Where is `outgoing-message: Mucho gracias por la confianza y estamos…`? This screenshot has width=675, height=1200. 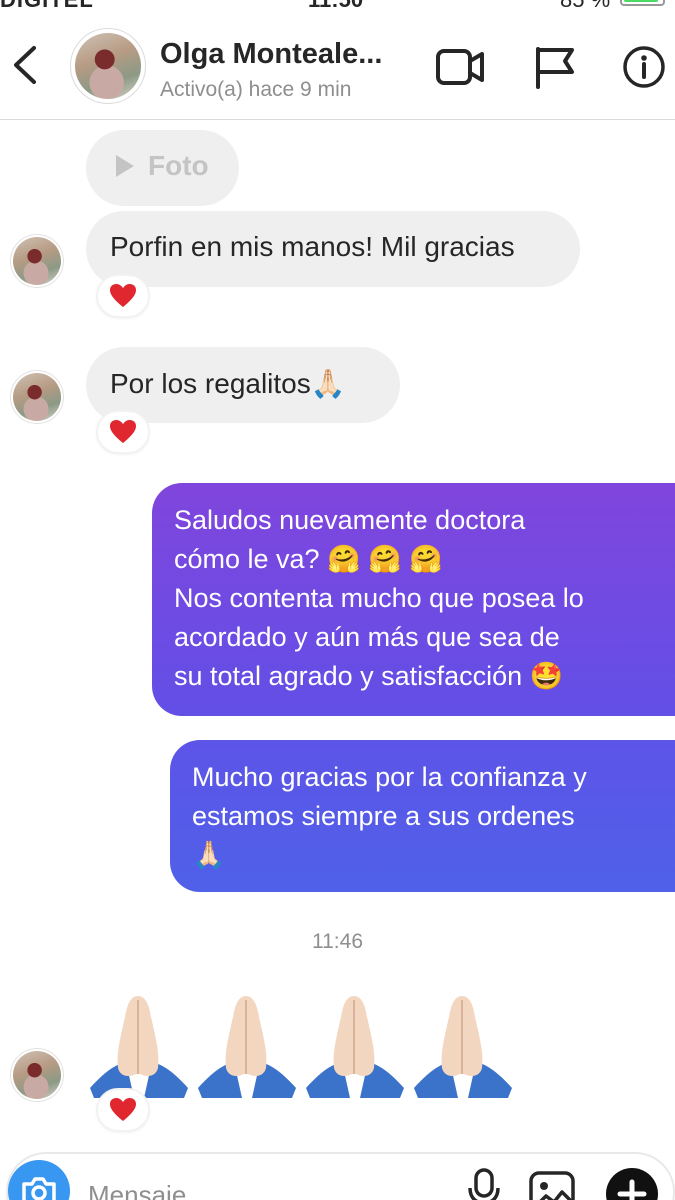 outgoing-message: Mucho gracias por la confianza y estamos… is located at coordinates (422, 816).